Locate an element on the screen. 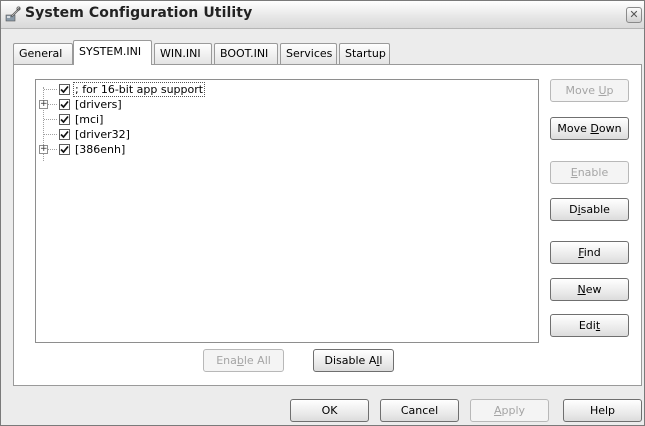 This screenshot has height=426, width=645. button-label: sable is located at coordinates (595, 209).